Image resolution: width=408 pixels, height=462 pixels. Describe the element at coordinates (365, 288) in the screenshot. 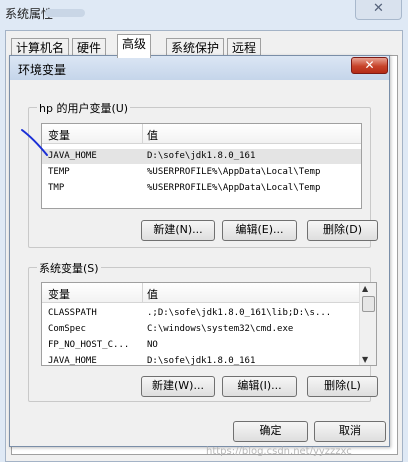

I see `scroll-up-icon: ▲` at that location.